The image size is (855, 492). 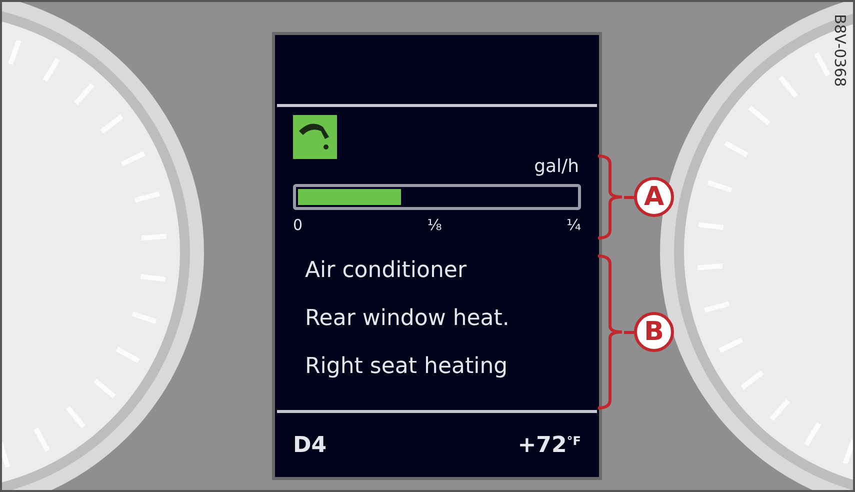 I want to click on consumer-item: Right seat heating, so click(x=407, y=366).